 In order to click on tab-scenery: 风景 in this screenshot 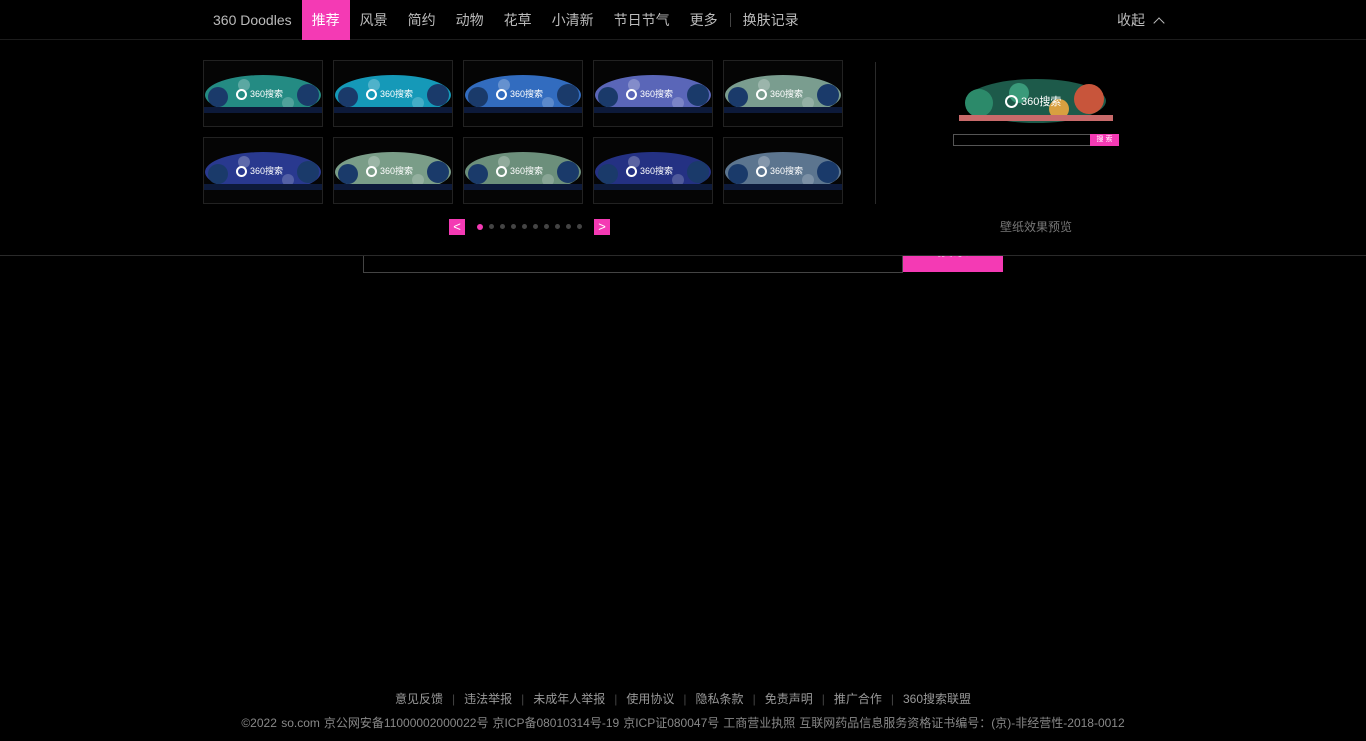, I will do `click(374, 20)`.